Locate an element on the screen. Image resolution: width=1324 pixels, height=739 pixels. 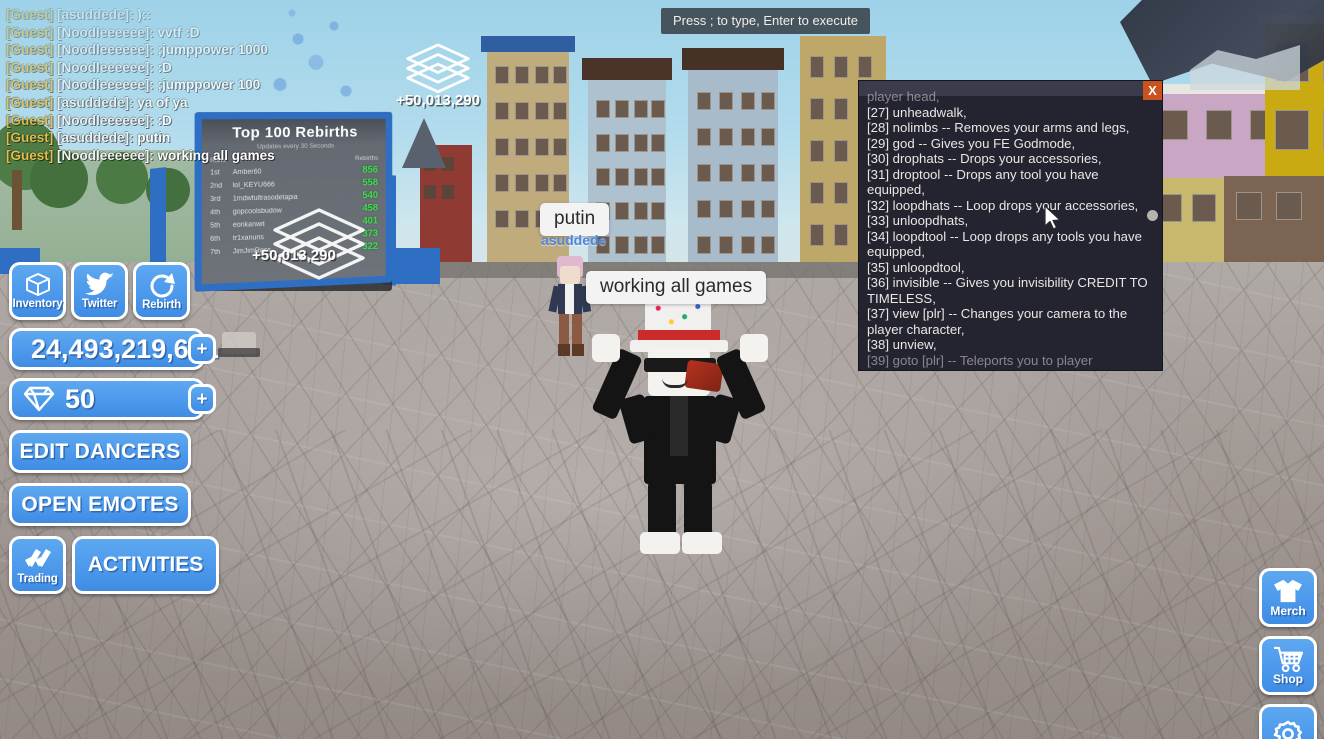
chat-message: [Guest] [asuddede]: ya of ya is located at coordinates (216, 103).